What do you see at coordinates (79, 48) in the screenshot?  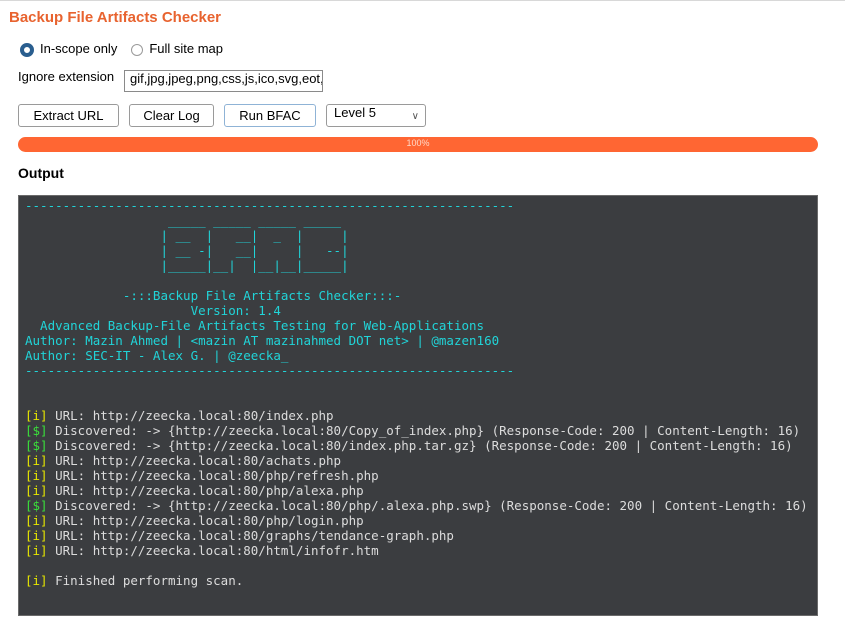 I see `radio-label: In-scope only` at bounding box center [79, 48].